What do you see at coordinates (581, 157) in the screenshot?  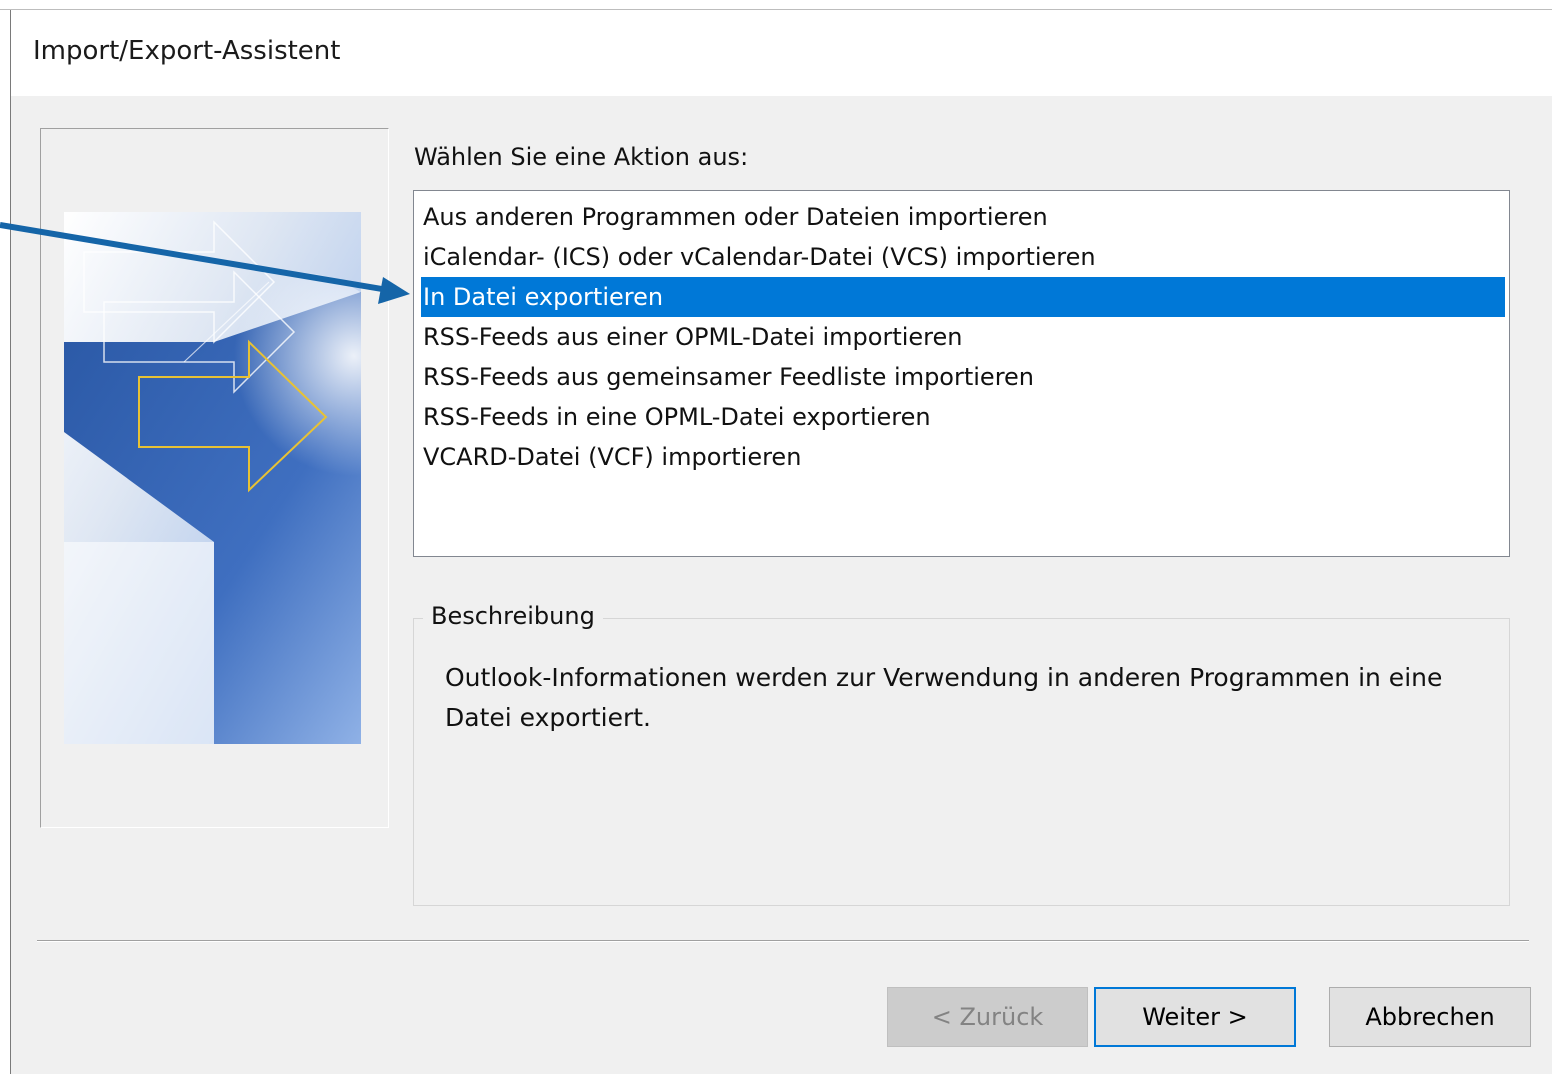 I see `action-prompt-label: Wählen Sie eine Aktion aus:` at bounding box center [581, 157].